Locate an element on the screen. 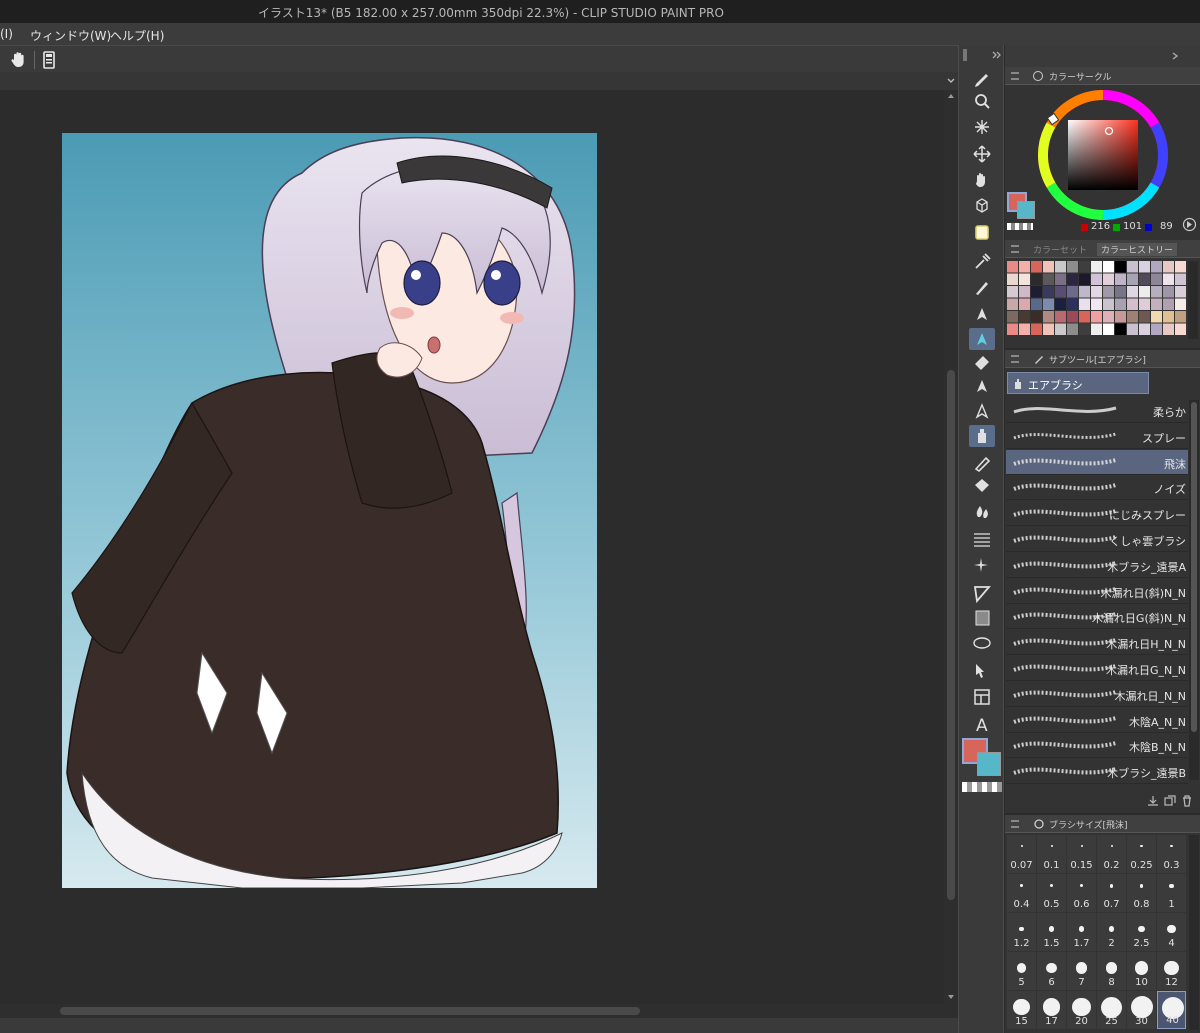 The width and height of the screenshot is (1200, 1033). trash-icon is located at coordinates (1187, 801).